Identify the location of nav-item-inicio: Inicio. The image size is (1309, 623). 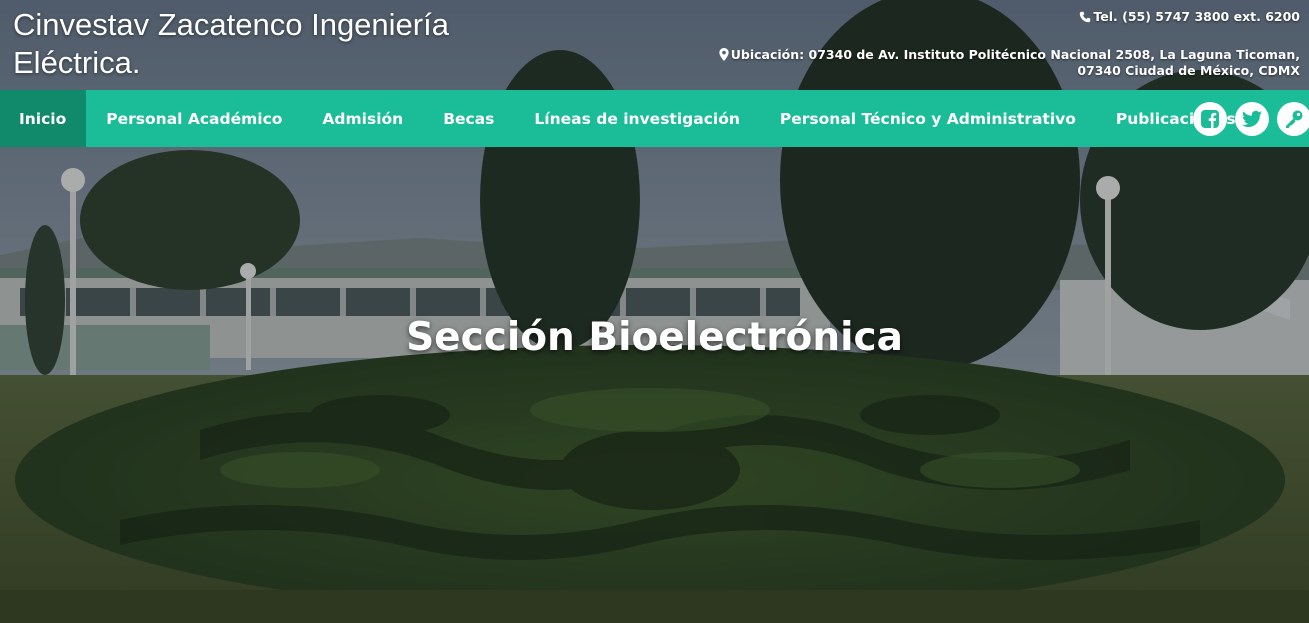
(43, 118).